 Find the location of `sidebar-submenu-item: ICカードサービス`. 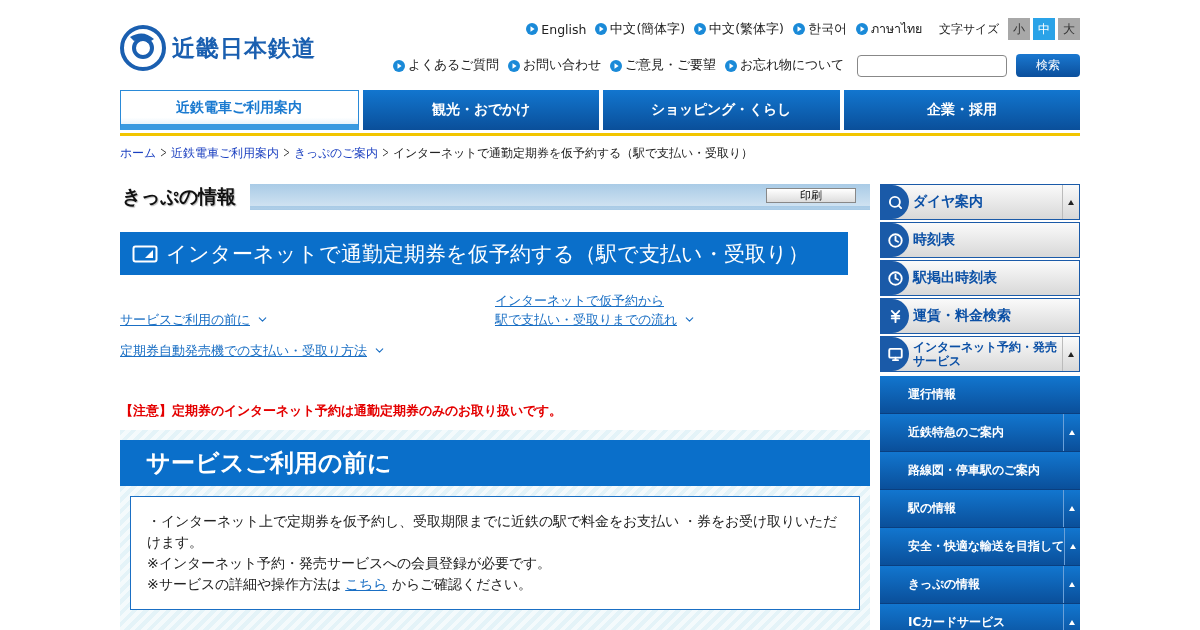

sidebar-submenu-item: ICカードサービス is located at coordinates (980, 617).